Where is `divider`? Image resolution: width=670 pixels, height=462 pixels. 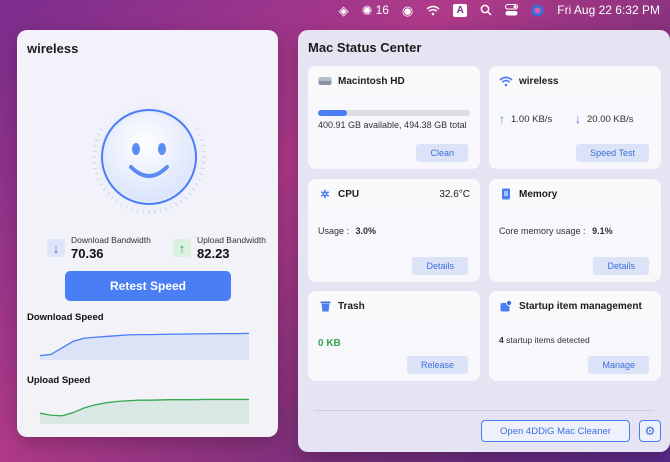 divider is located at coordinates (484, 410).